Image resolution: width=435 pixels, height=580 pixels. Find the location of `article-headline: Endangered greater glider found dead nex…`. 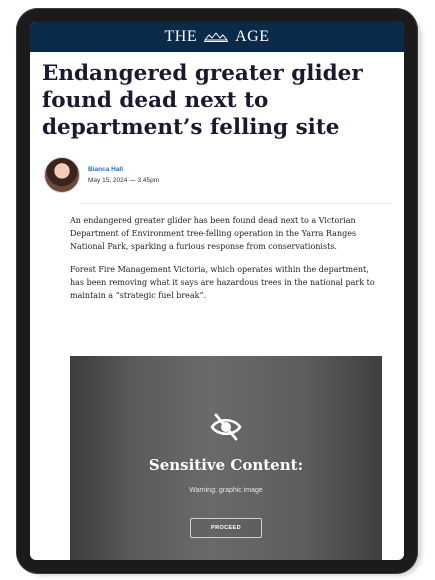

article-headline: Endangered greater glider found dead nex… is located at coordinates (202, 100).